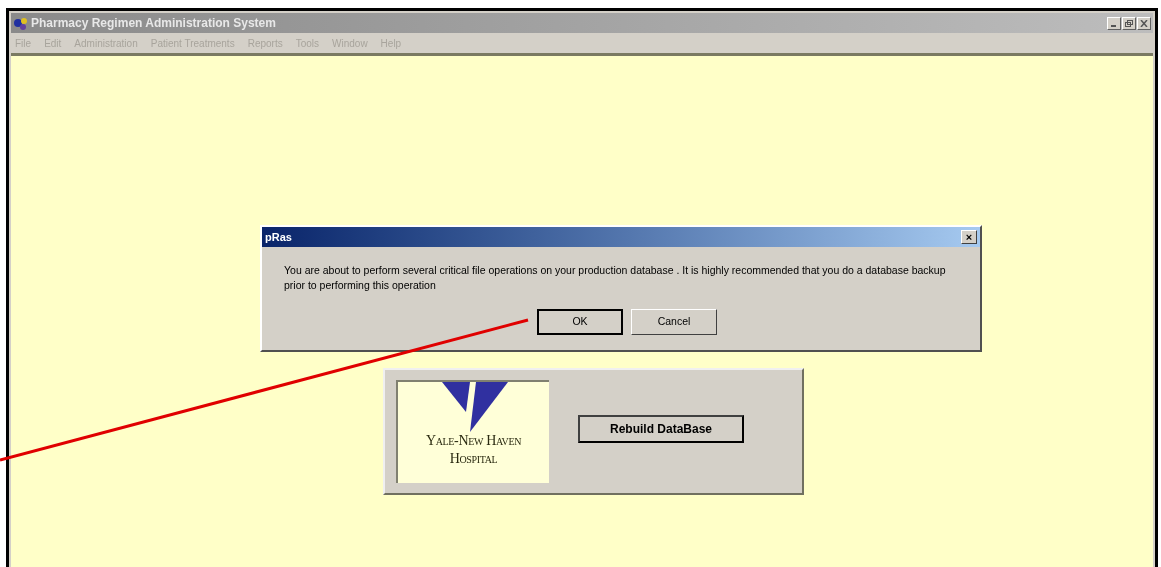 This screenshot has height=567, width=1161. I want to click on dialog-message: You are about to perform several critical file operations on your production database . It is highly recommended that you do a database backup prior to performing this operation, so click(615, 278).